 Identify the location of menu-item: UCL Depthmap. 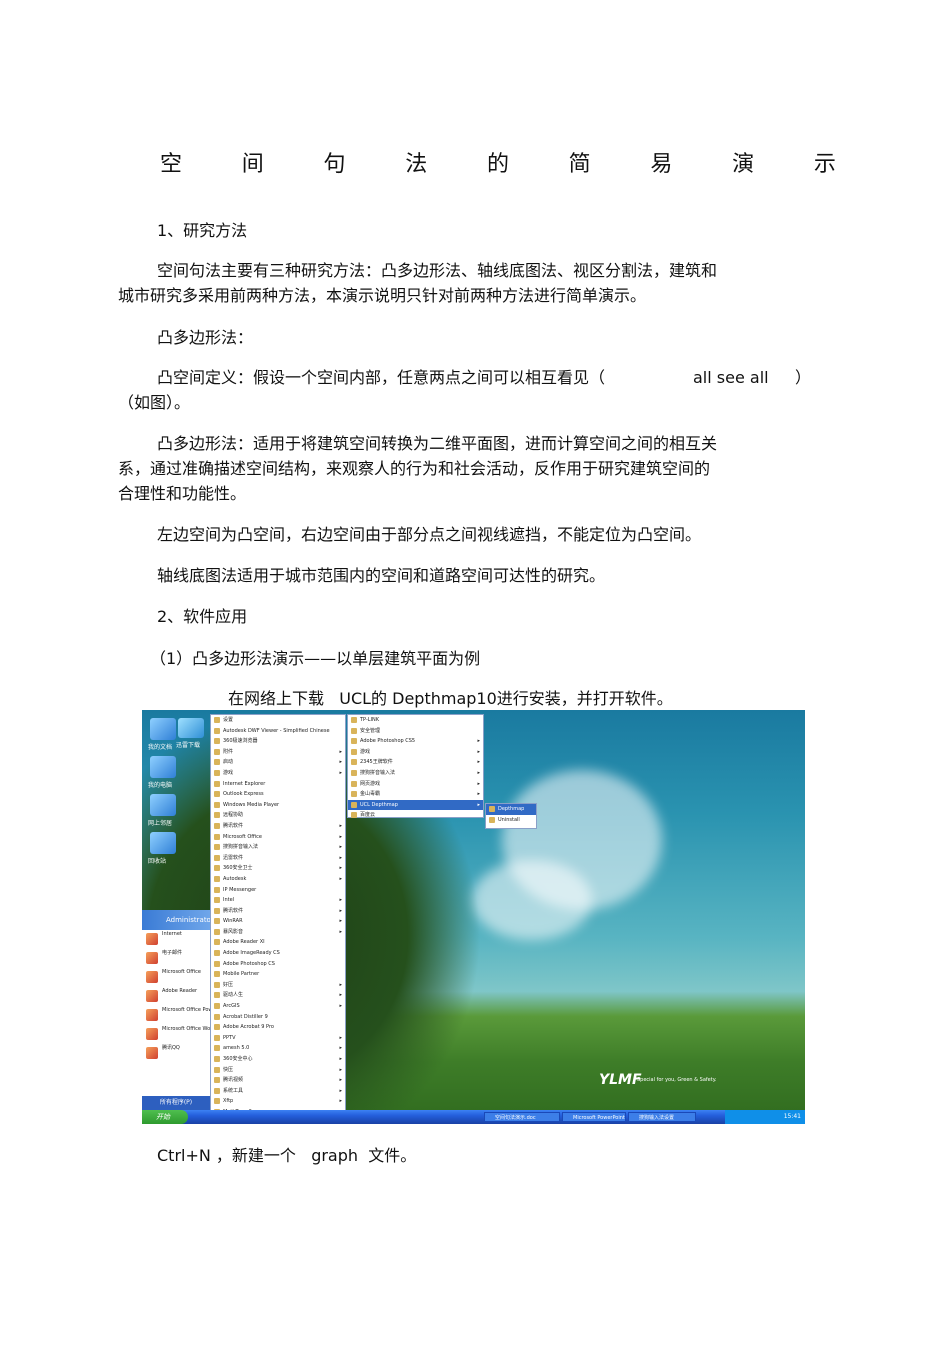
(415, 805).